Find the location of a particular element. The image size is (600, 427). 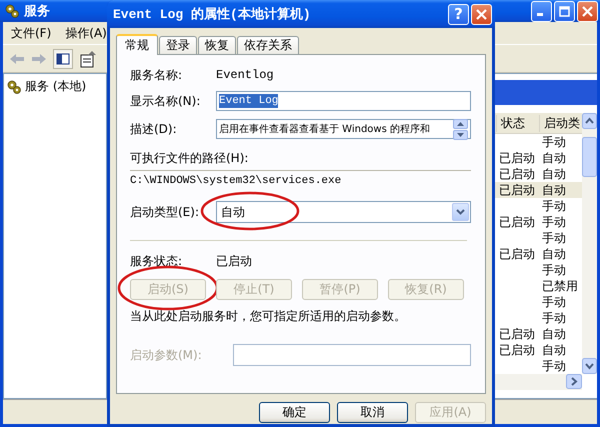

start-parameters-field is located at coordinates (352, 355).